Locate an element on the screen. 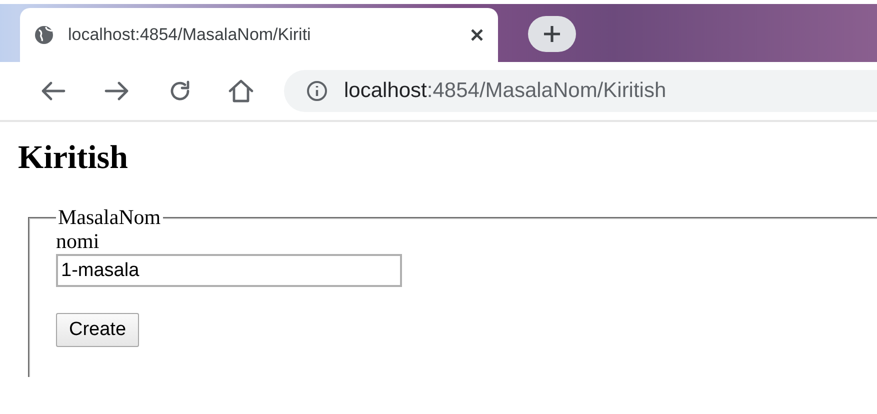 This screenshot has height=414, width=877. address-bar: localhost:4854/MasalaNom/Kiritish is located at coordinates (580, 91).